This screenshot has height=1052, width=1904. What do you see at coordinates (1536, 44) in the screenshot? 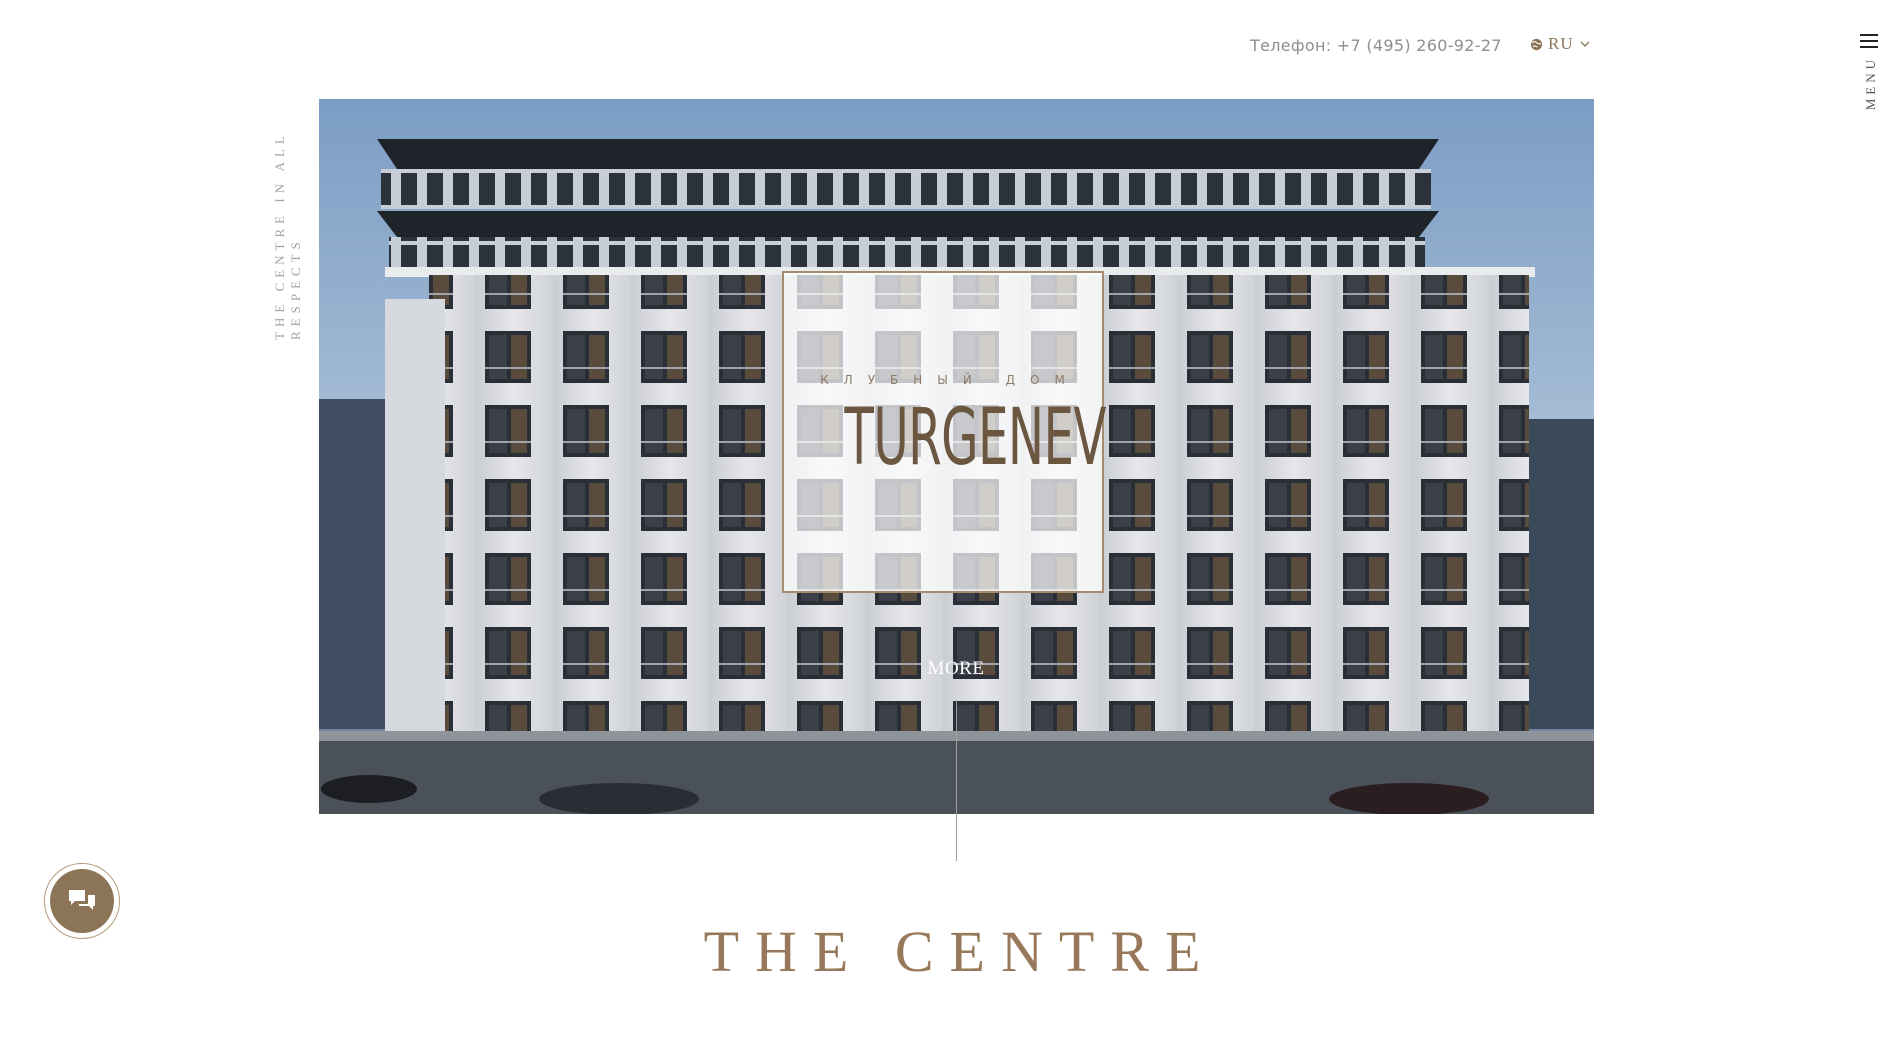
I see `globe-icon` at bounding box center [1536, 44].